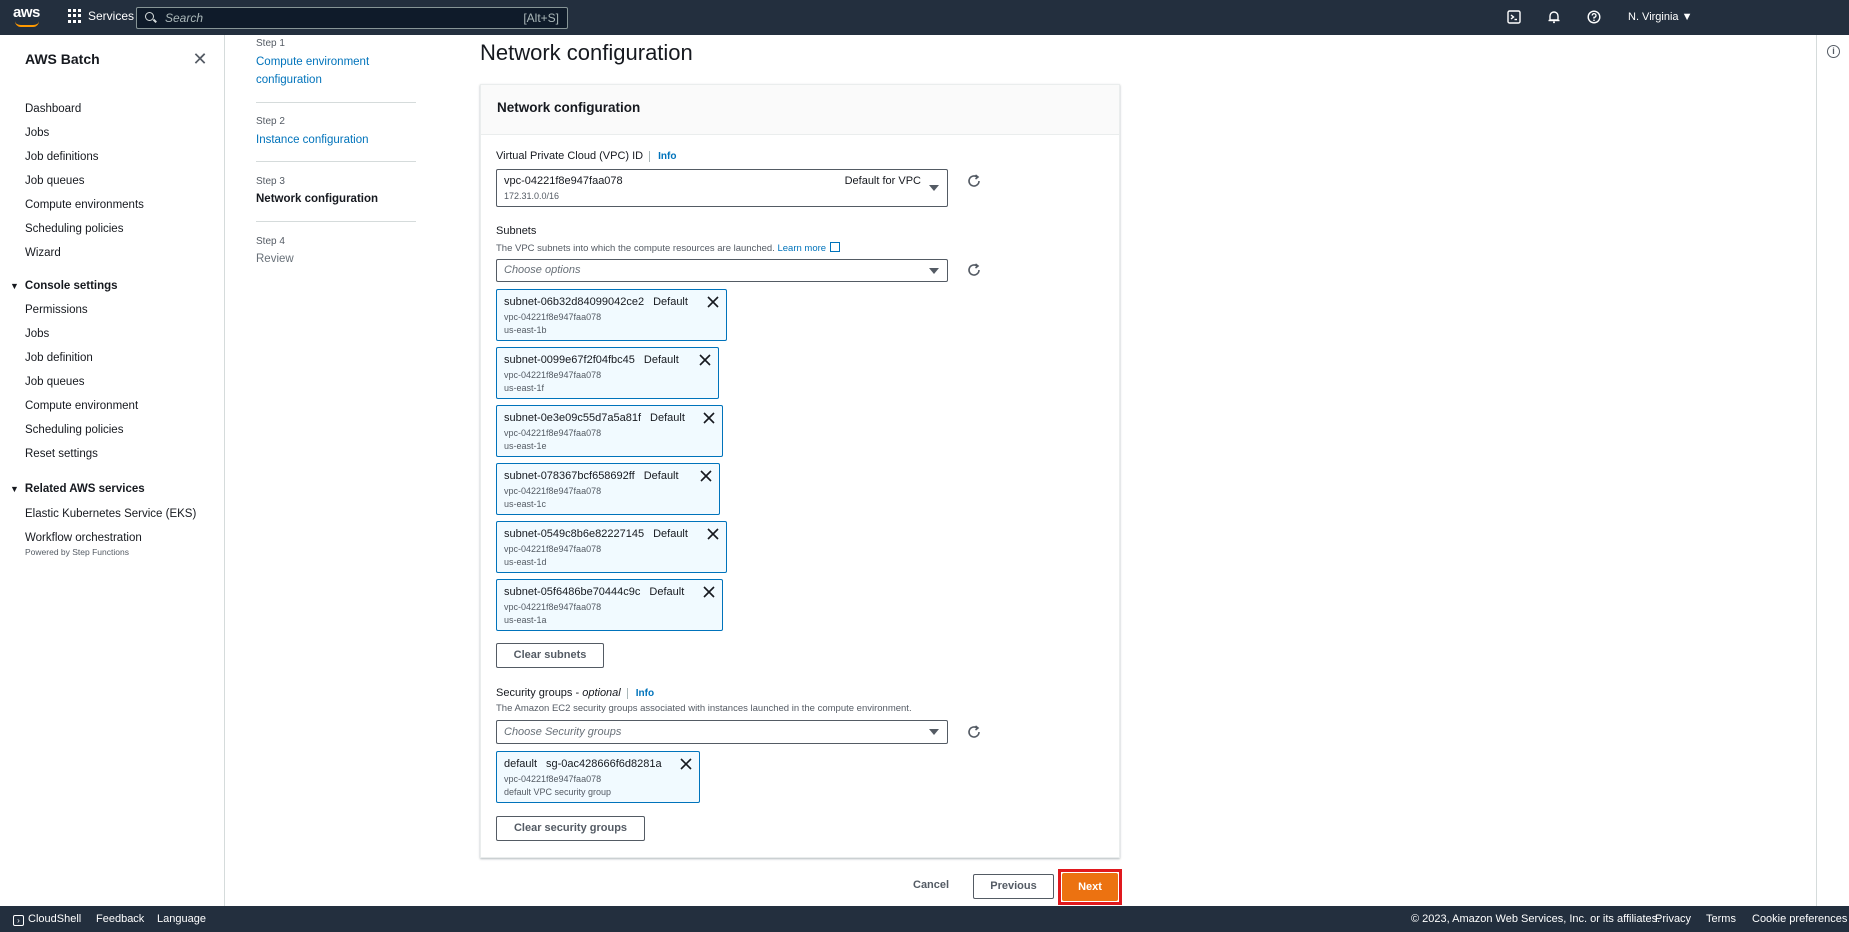 The image size is (1849, 932). I want to click on region-selector: N. Virginia ▼, so click(1660, 17).